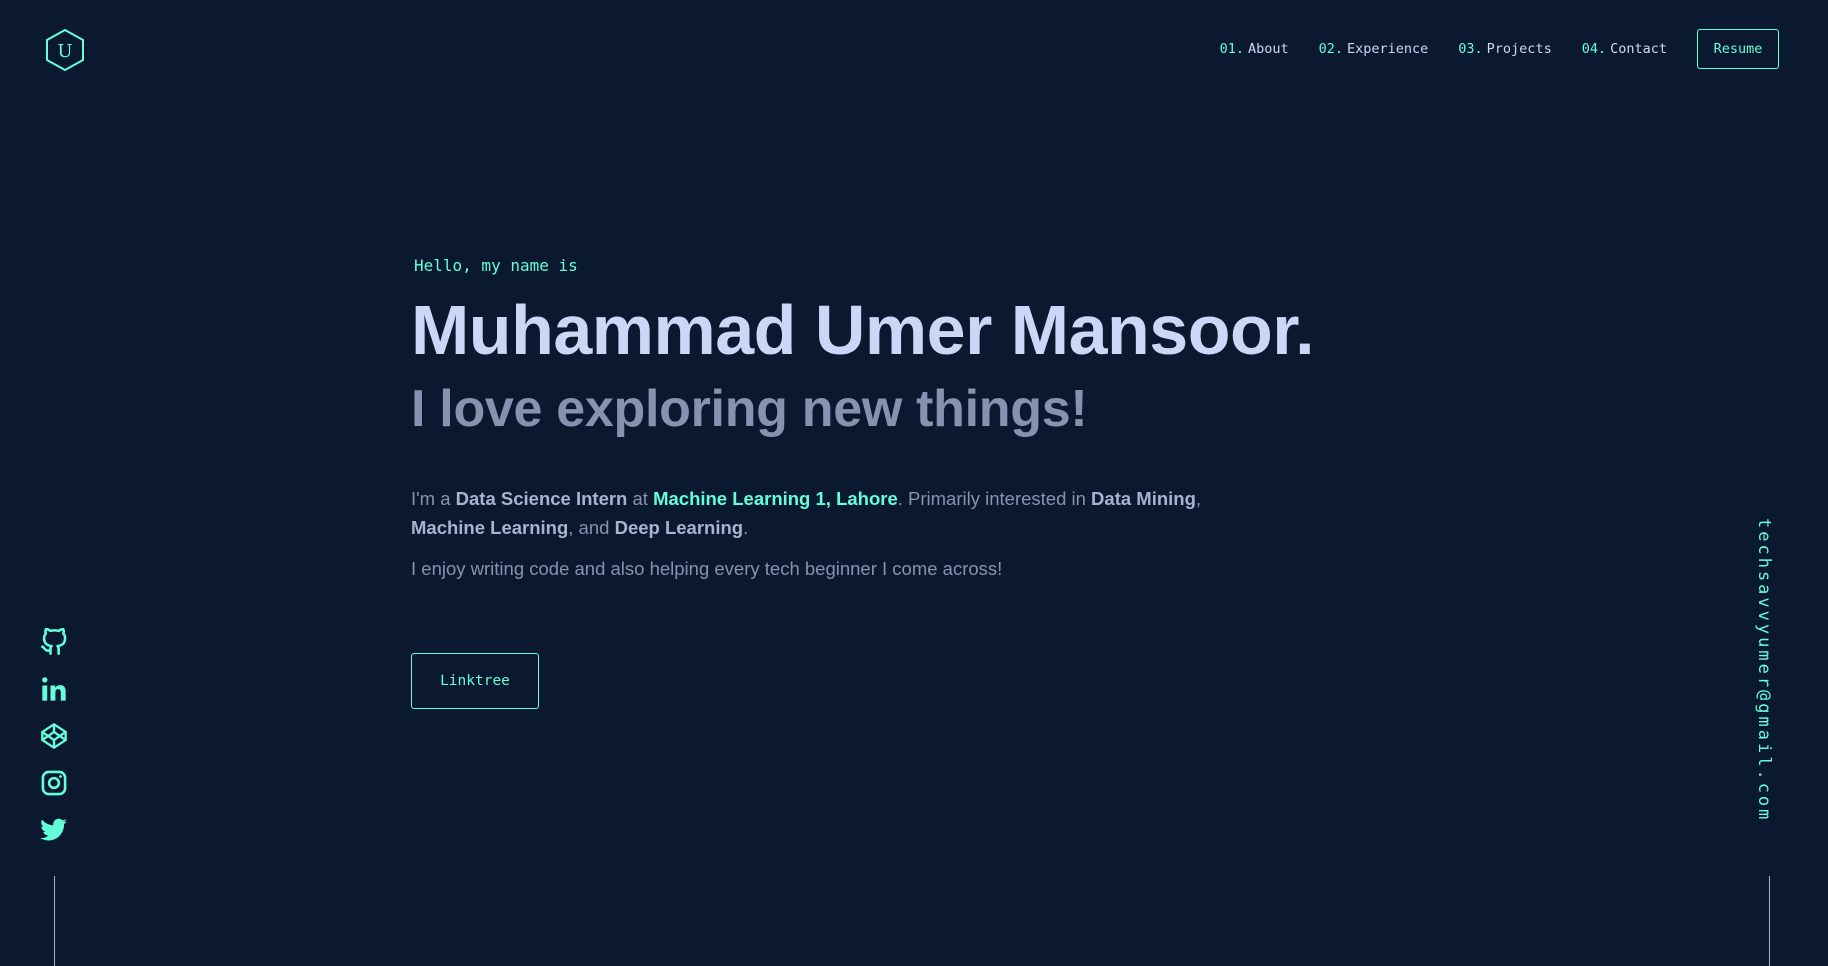  What do you see at coordinates (775, 498) in the screenshot?
I see `intro-company-link: Machine Learning 1, Lahore` at bounding box center [775, 498].